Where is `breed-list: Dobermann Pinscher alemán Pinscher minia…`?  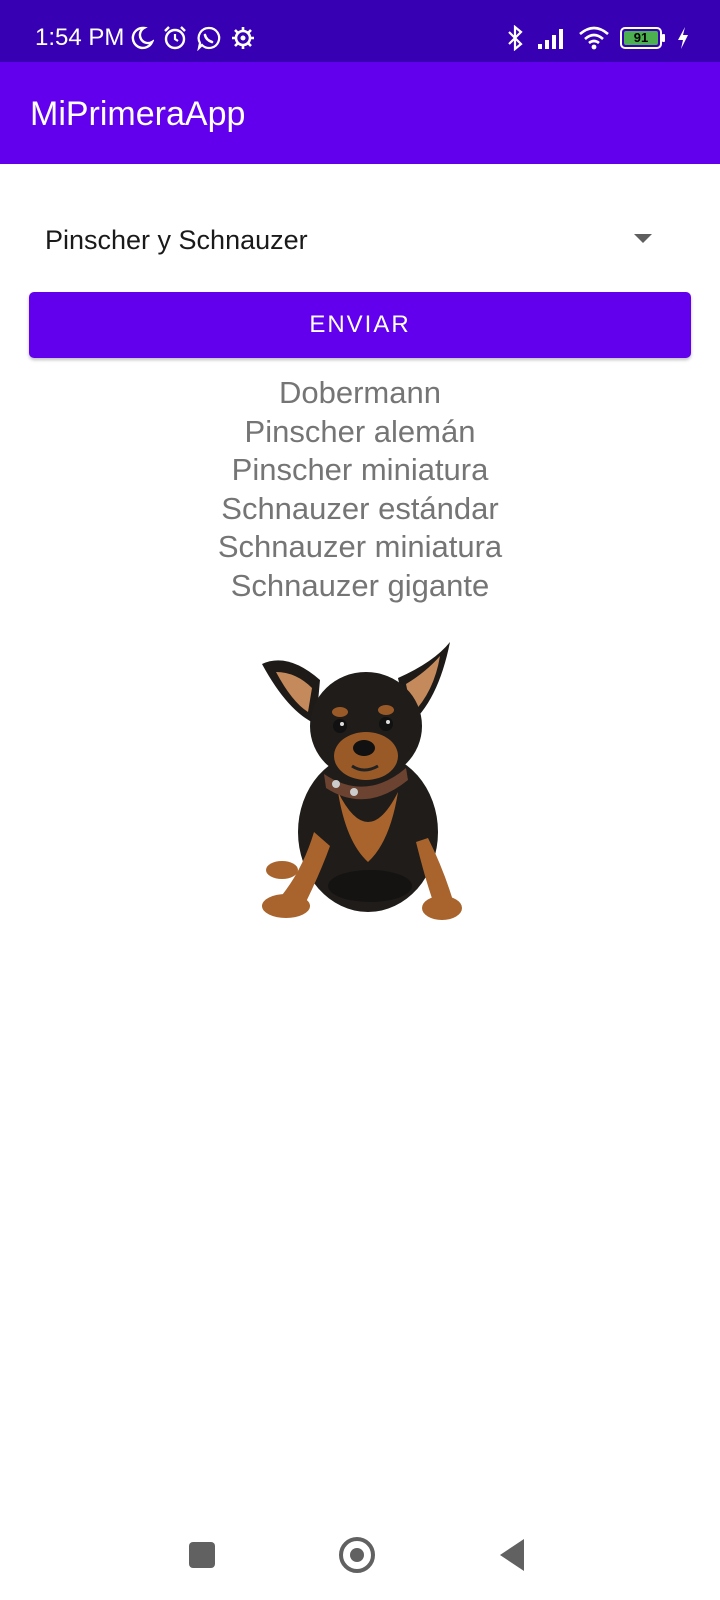 breed-list: Dobermann Pinscher alemán Pinscher minia… is located at coordinates (360, 490).